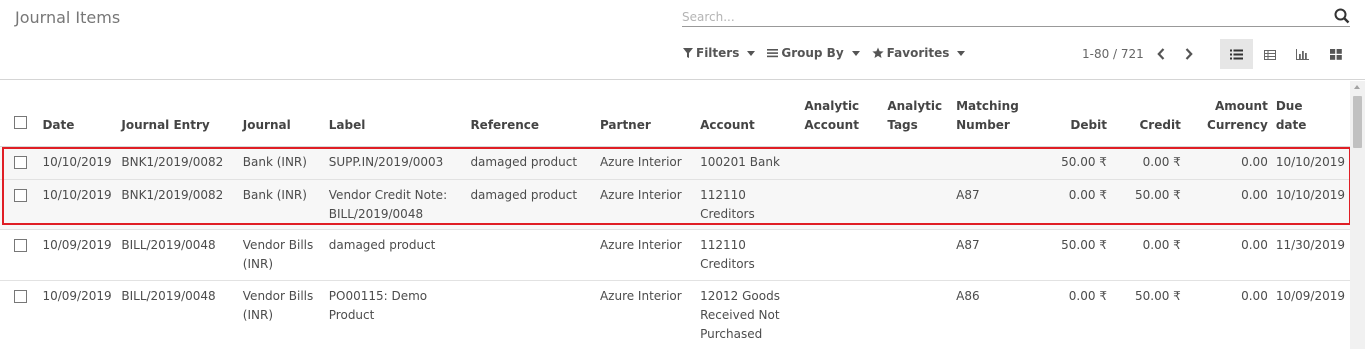  What do you see at coordinates (841, 117) in the screenshot?
I see `column-analytic-account: Analytic Account` at bounding box center [841, 117].